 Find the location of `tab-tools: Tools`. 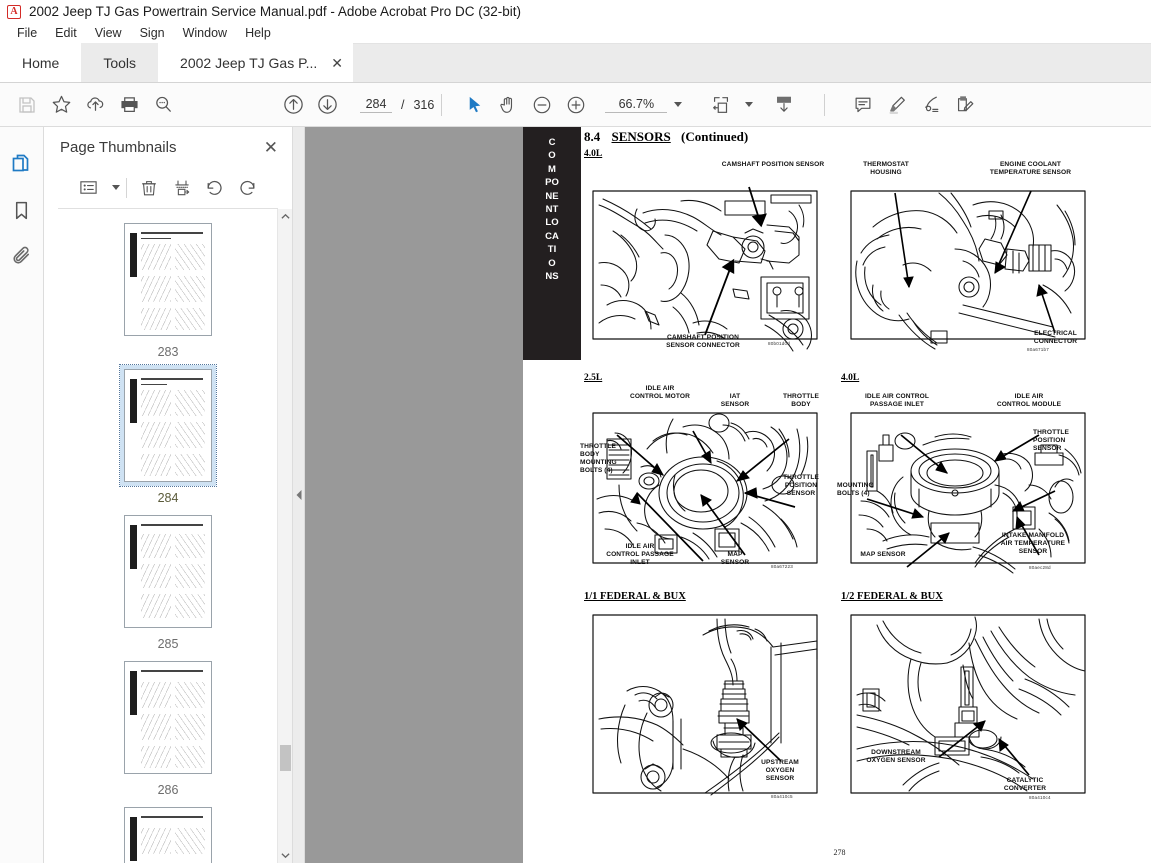

tab-tools: Tools is located at coordinates (120, 62).